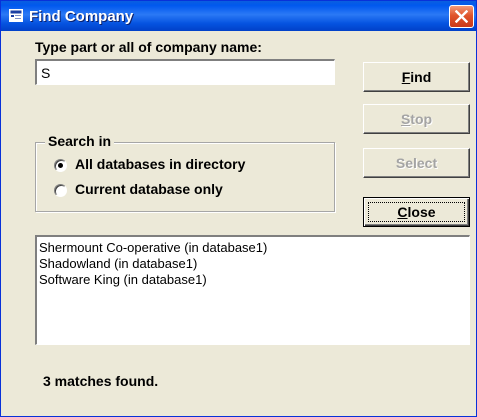 Image resolution: width=477 pixels, height=417 pixels. What do you see at coordinates (185, 177) in the screenshot?
I see `search-in-group` at bounding box center [185, 177].